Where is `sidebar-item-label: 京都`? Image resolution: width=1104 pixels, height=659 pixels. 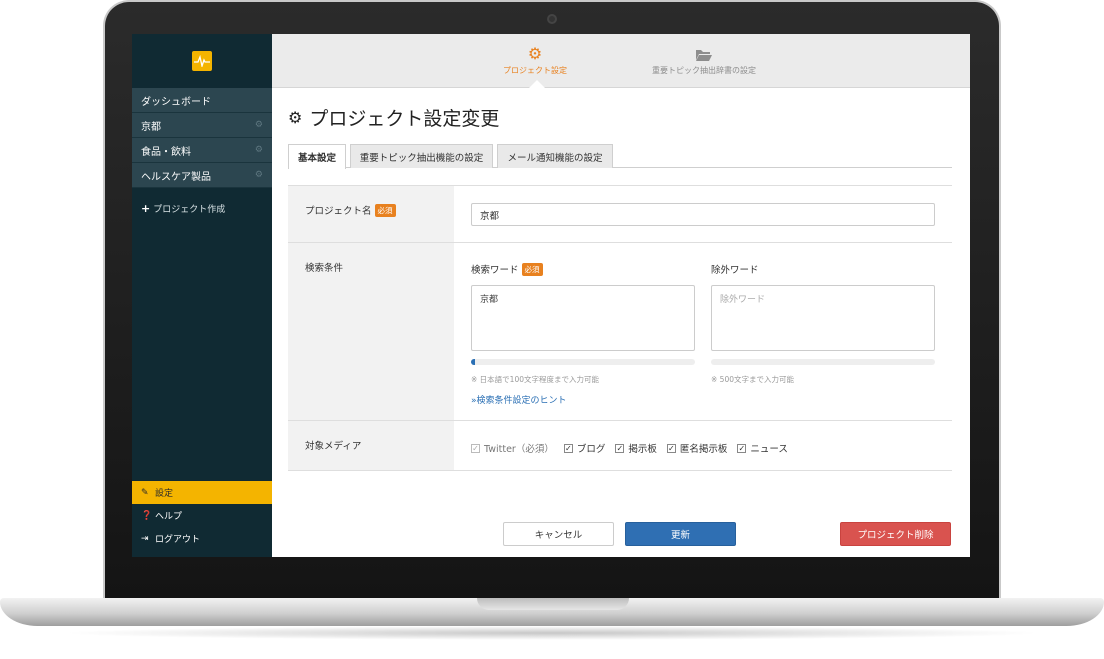 sidebar-item-label: 京都 is located at coordinates (151, 127).